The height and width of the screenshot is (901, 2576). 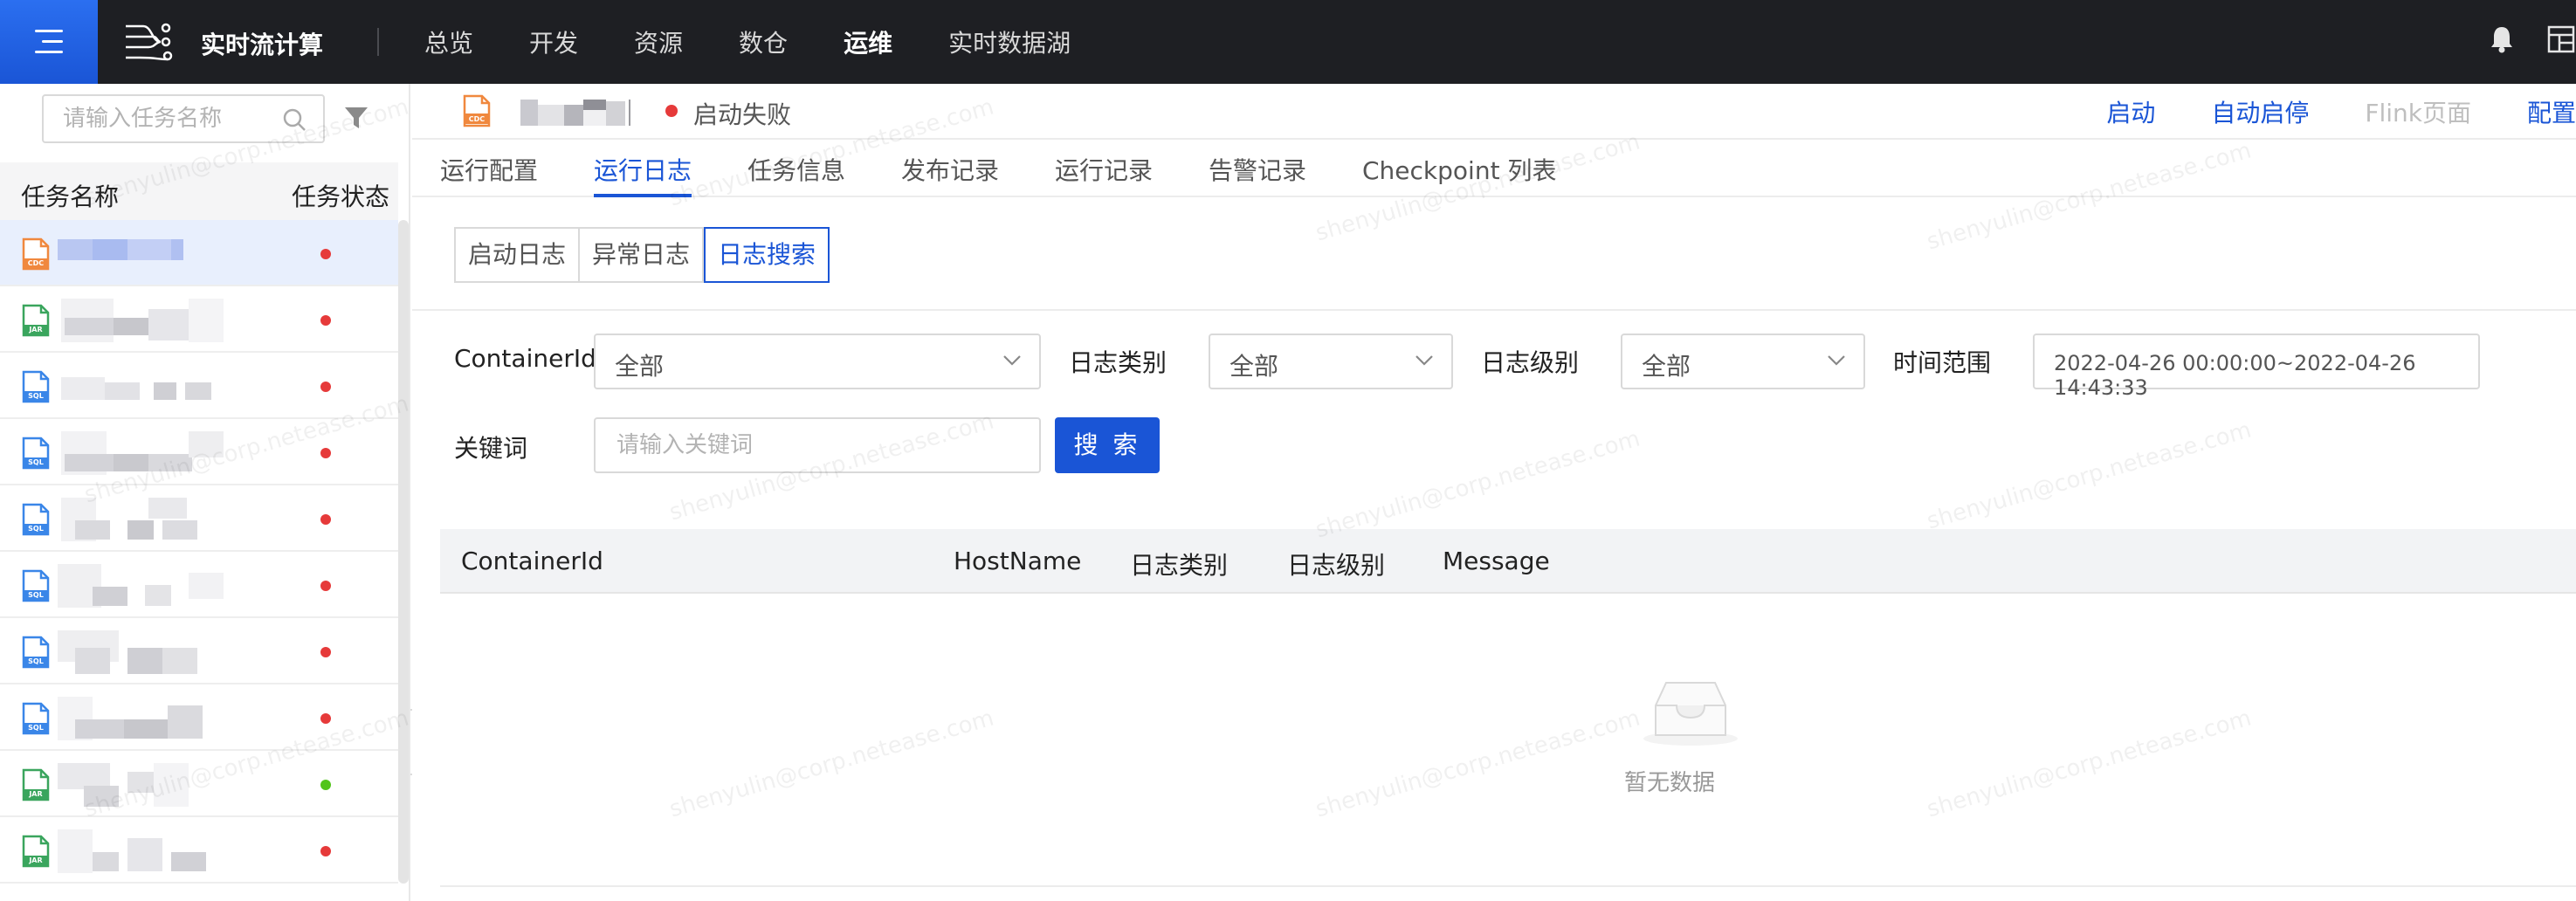 What do you see at coordinates (36, 861) in the screenshot?
I see `task-type-tag: JAR` at bounding box center [36, 861].